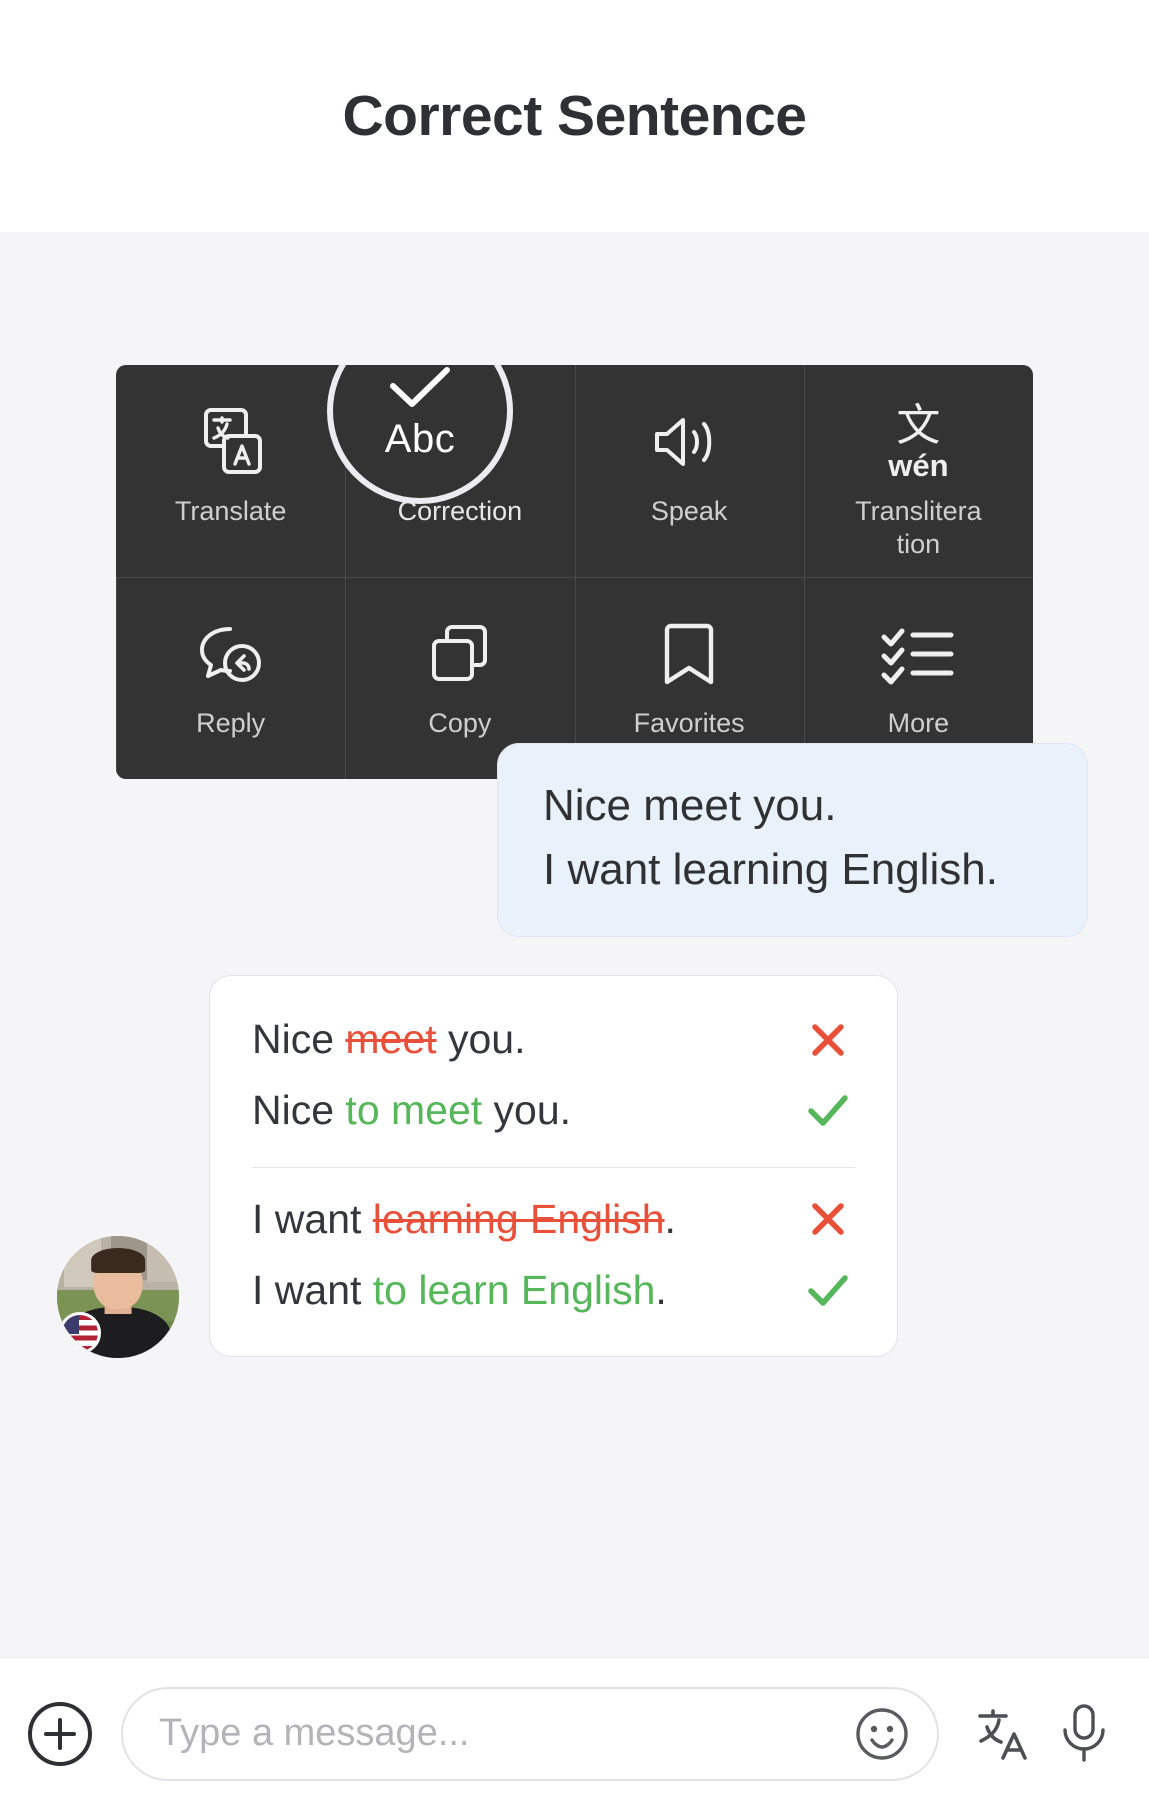 The height and width of the screenshot is (1809, 1149). What do you see at coordinates (163, 1261) in the screenshot?
I see `avatar-building` at bounding box center [163, 1261].